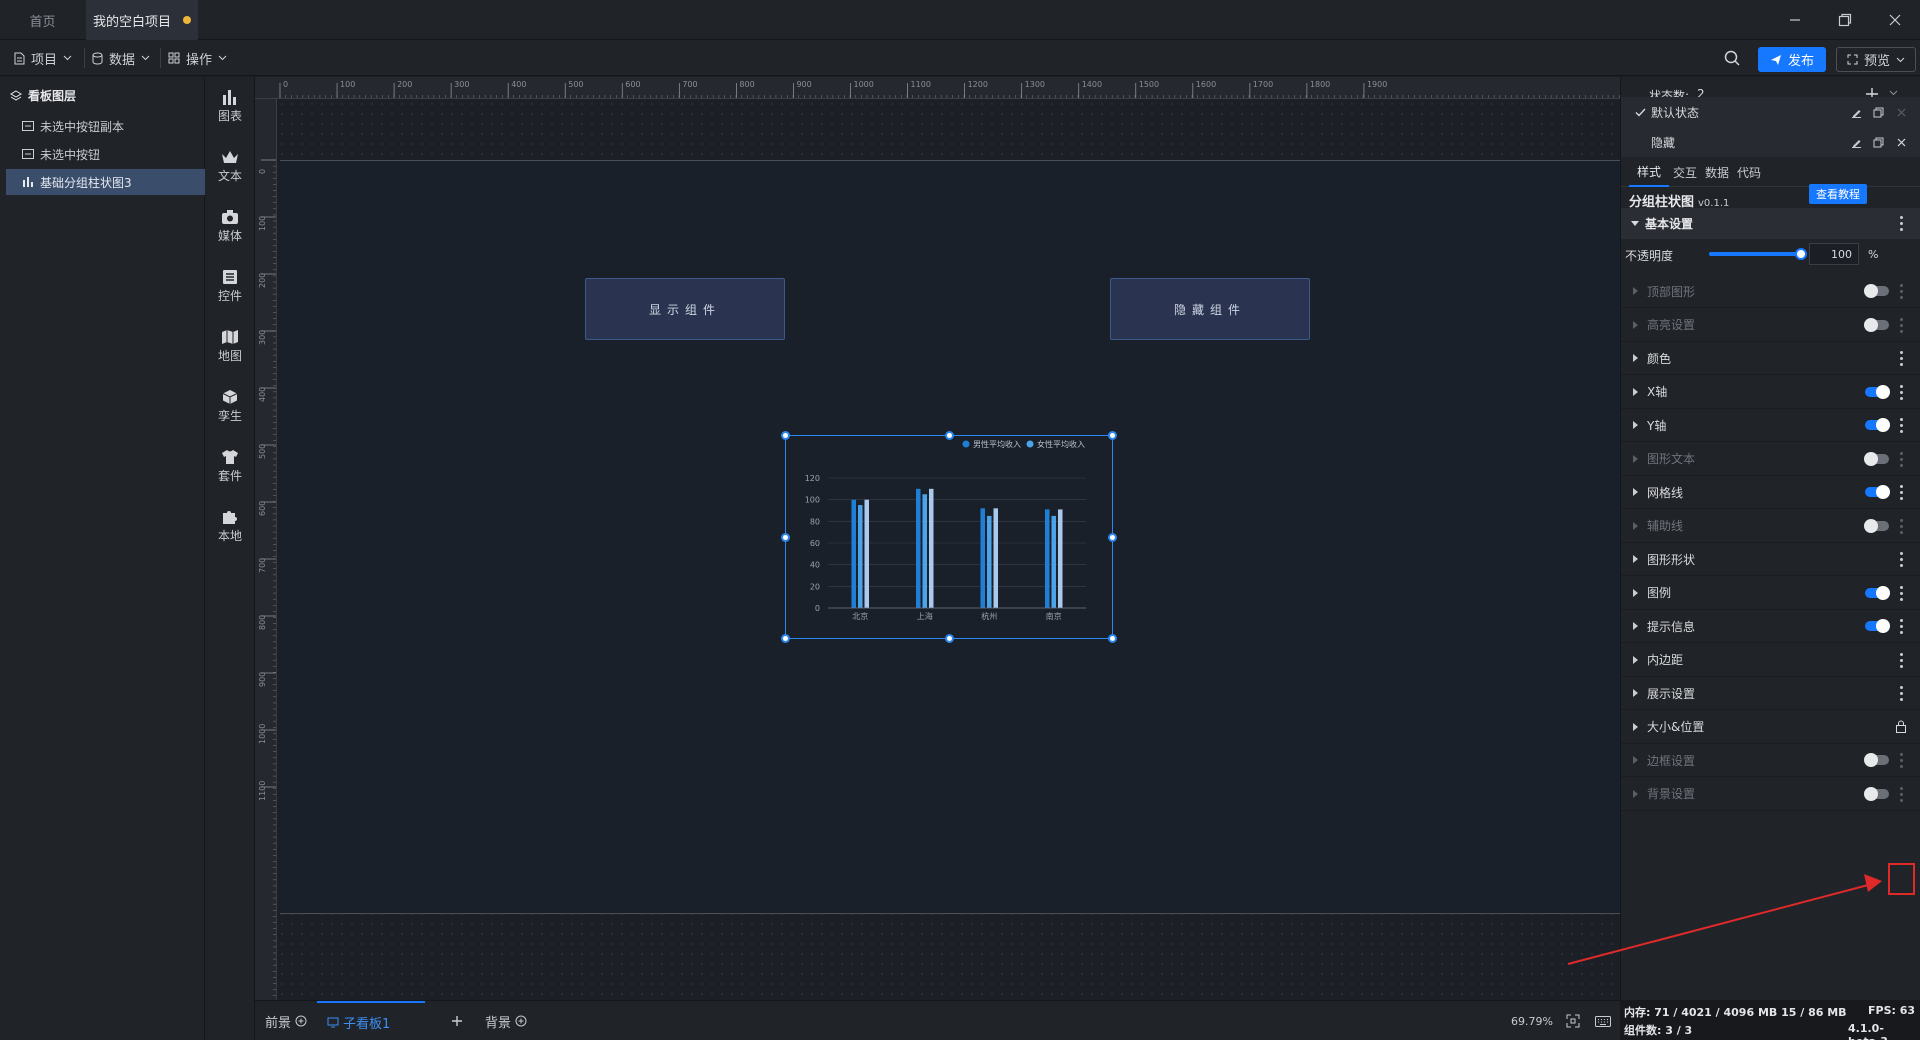 The width and height of the screenshot is (1920, 1040). Describe the element at coordinates (230, 346) in the screenshot. I see `tool-map: 地图` at that location.